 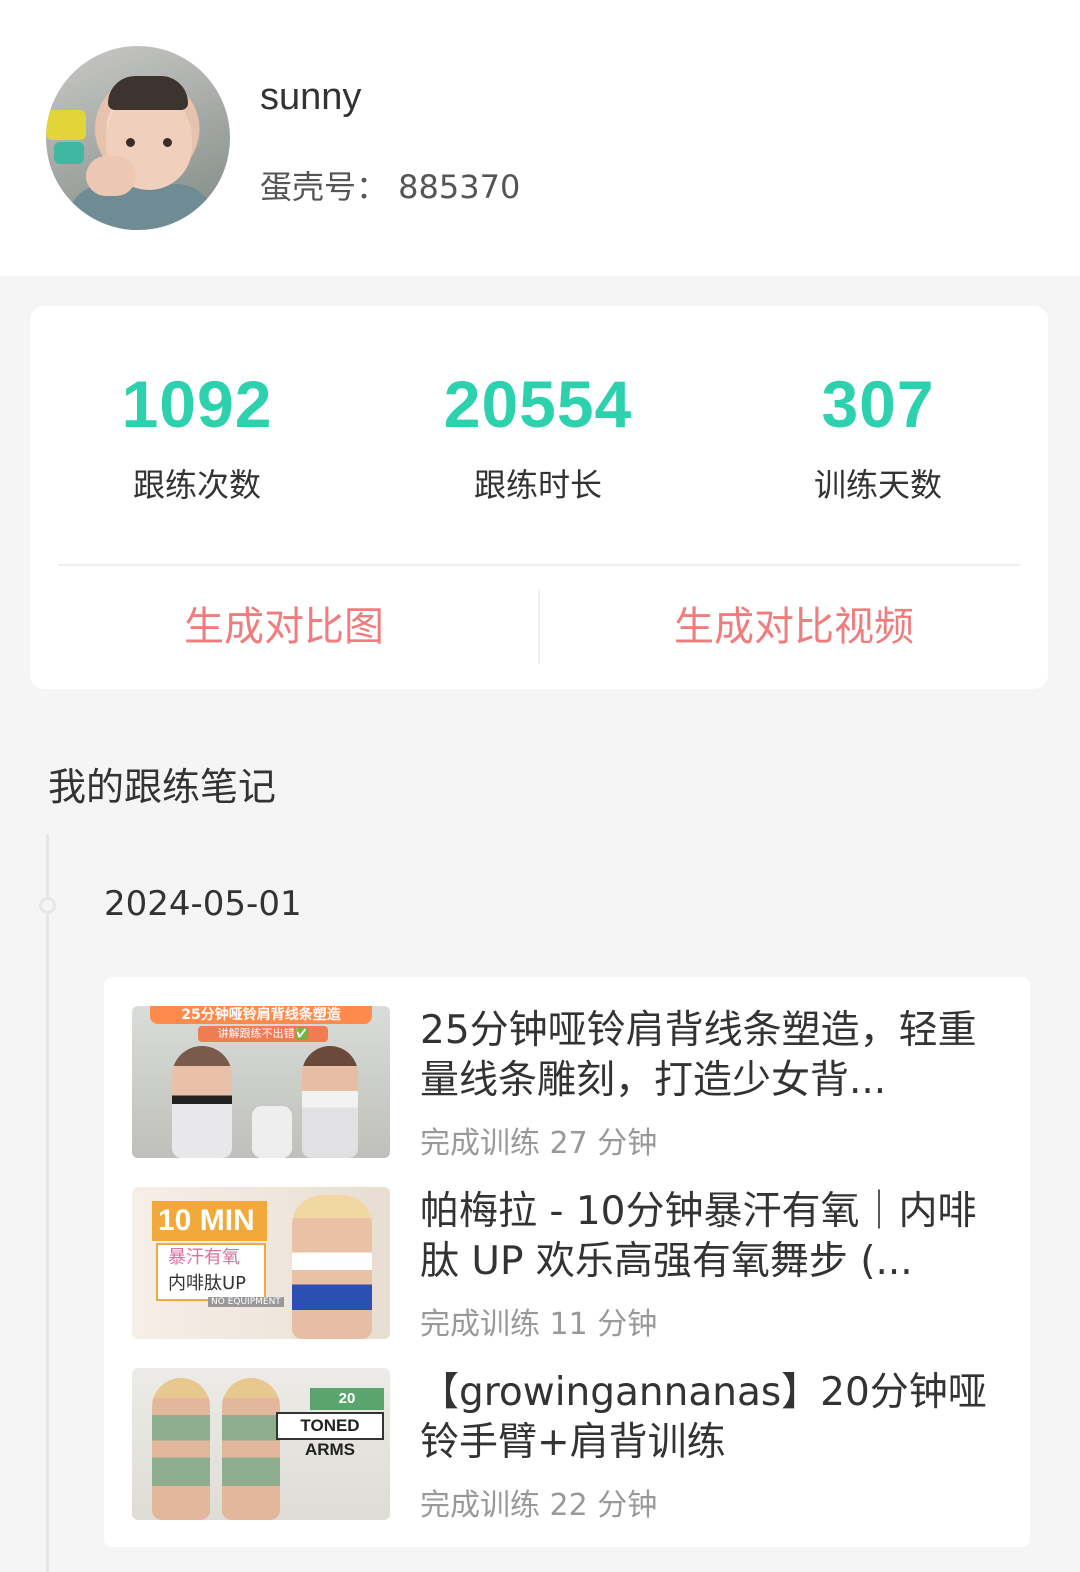 What do you see at coordinates (261, 1015) in the screenshot?
I see `thumbnail-text: 25分钟哑铃肩背线条塑造` at bounding box center [261, 1015].